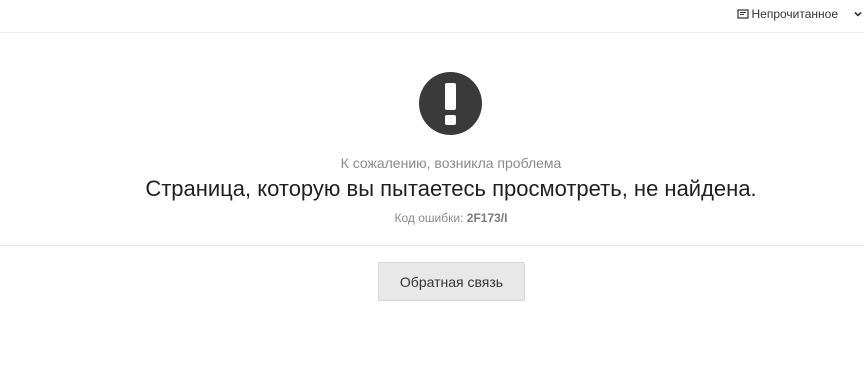 Image resolution: width=864 pixels, height=380 pixels. What do you see at coordinates (487, 218) in the screenshot?
I see `error-code-value: 2F173/I` at bounding box center [487, 218].